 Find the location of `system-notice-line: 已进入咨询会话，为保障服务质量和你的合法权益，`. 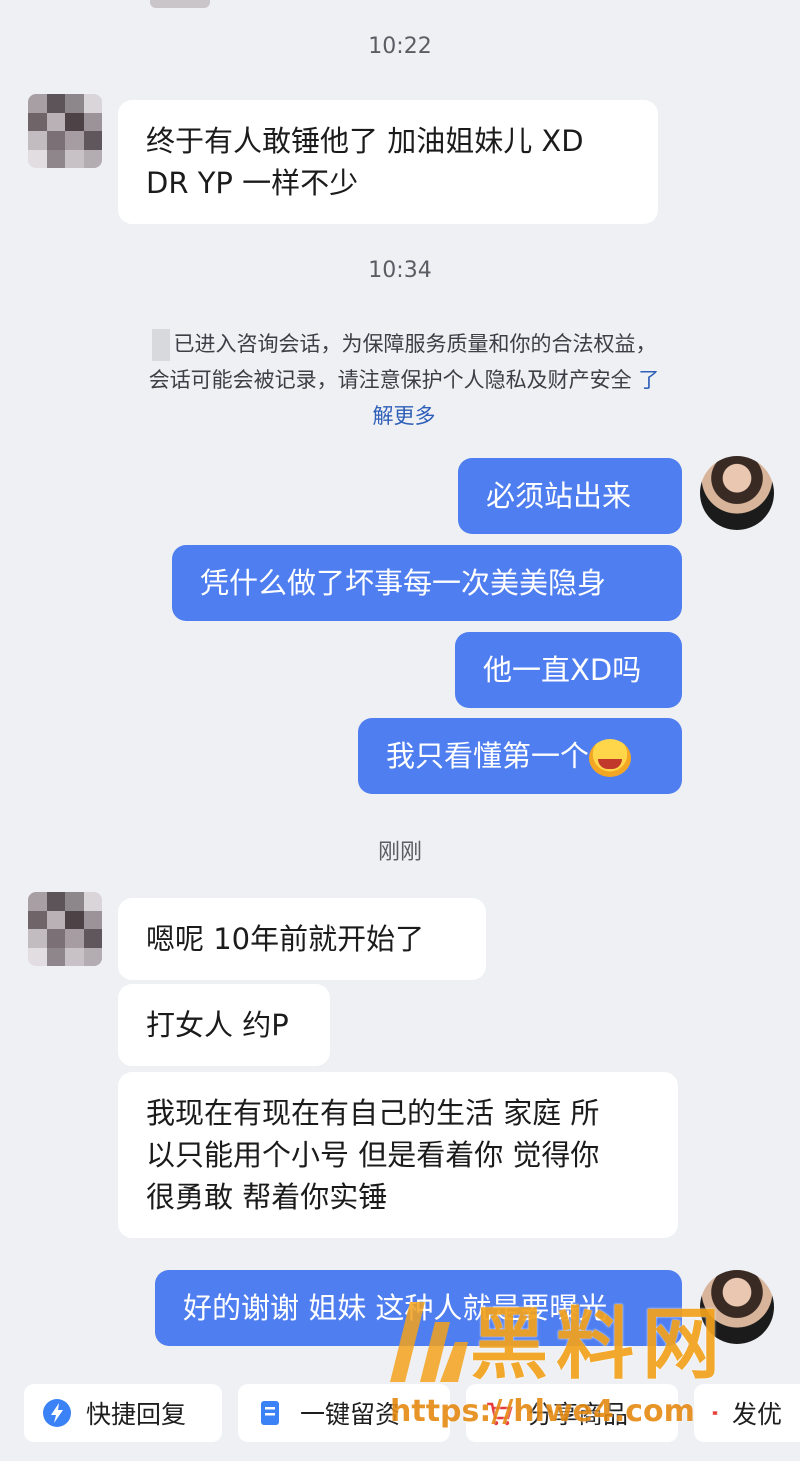

system-notice-line: 已进入咨询会话，为保障服务质量和你的合法权益， is located at coordinates (415, 344).